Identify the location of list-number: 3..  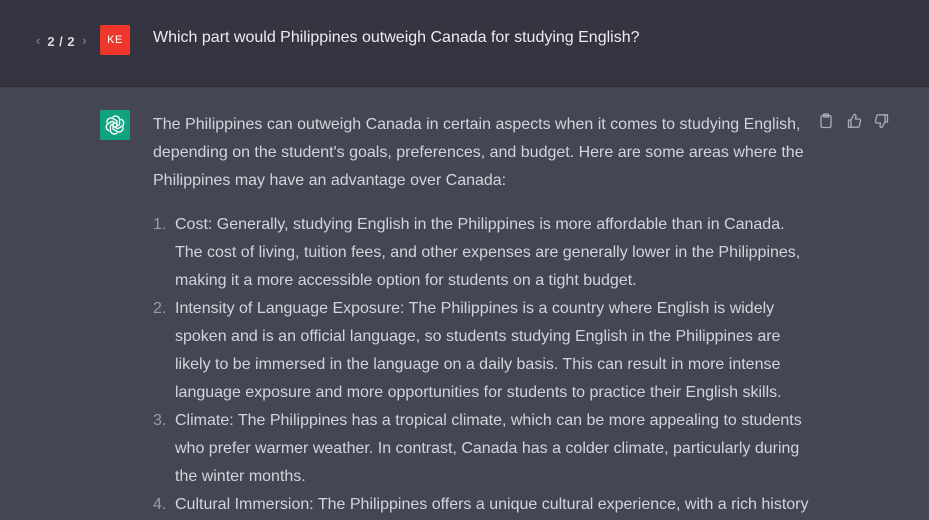
(160, 420).